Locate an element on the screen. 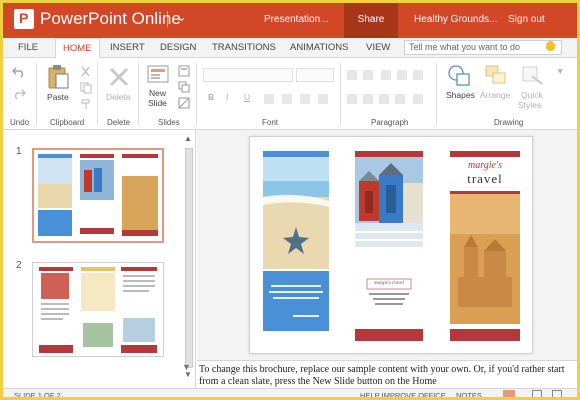  group-label-delete: Delete is located at coordinates (119, 122).